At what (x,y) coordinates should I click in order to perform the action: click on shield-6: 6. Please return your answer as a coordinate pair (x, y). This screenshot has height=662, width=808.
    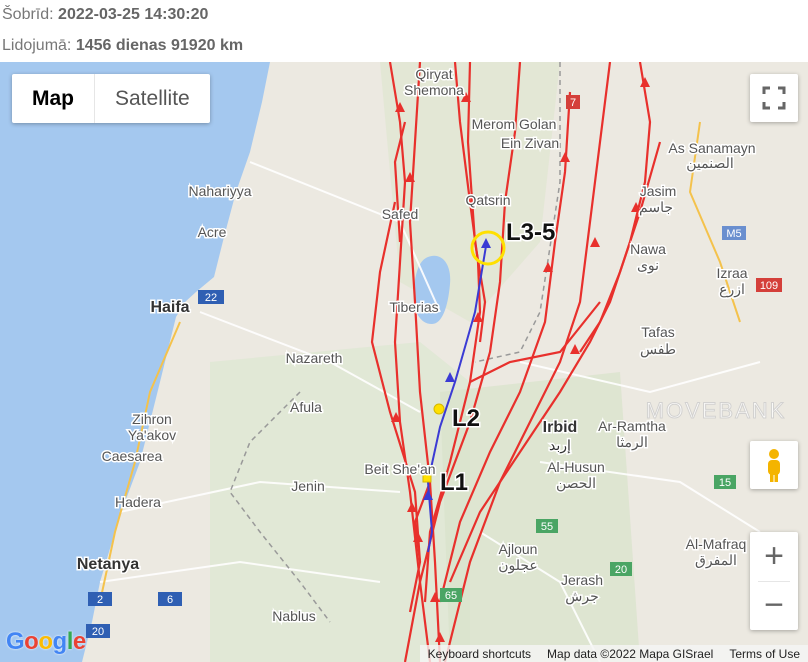
    Looking at the image, I should click on (170, 600).